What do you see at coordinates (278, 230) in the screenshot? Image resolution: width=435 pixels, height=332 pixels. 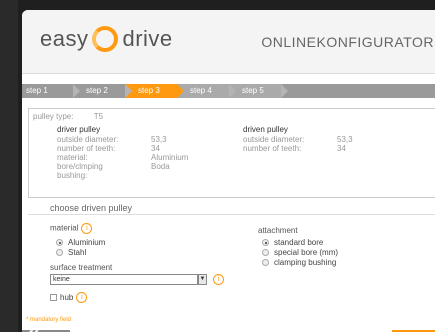 I see `attachment-label: attachment` at bounding box center [278, 230].